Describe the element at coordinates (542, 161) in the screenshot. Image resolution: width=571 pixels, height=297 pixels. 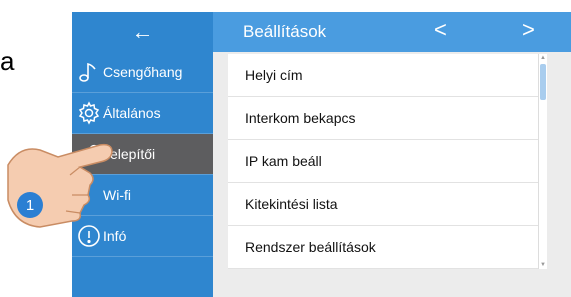
I see `scrollbar: ▲ ▼` at that location.